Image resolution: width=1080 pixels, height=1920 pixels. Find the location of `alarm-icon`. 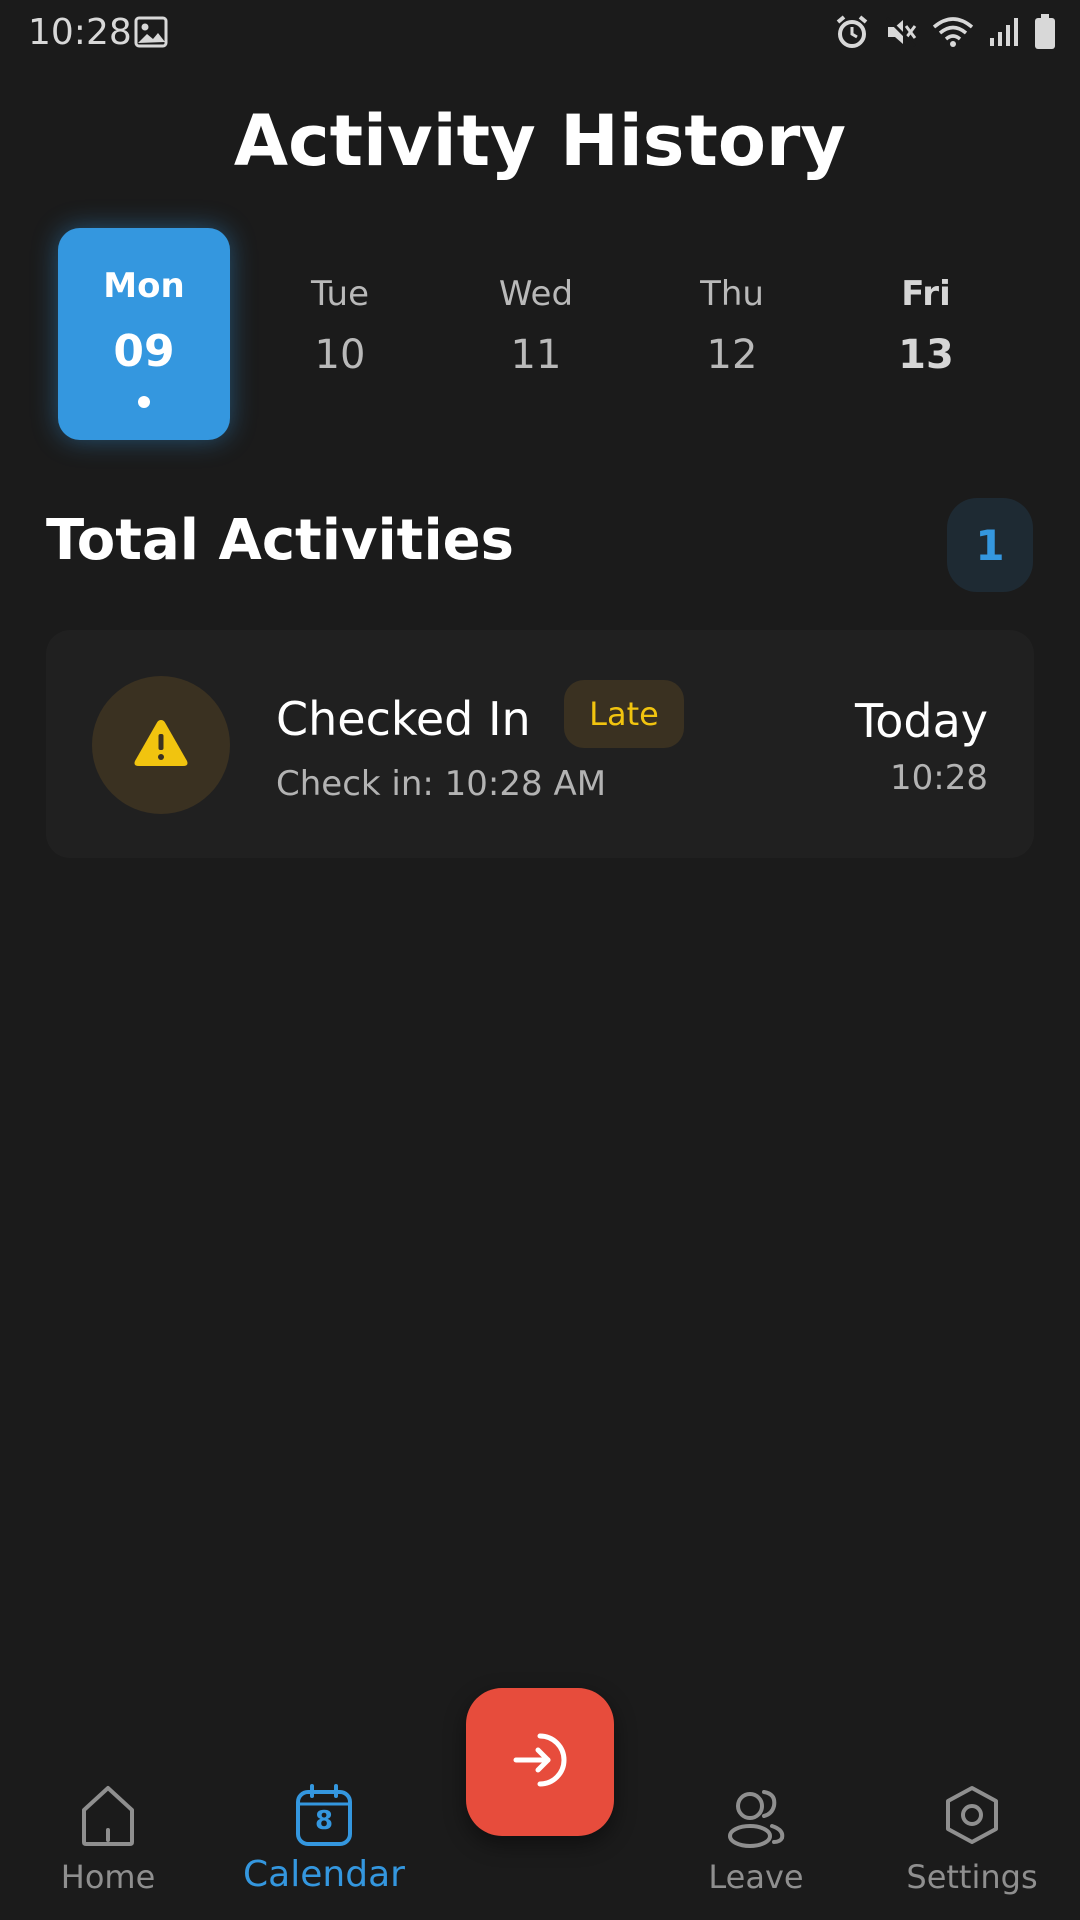

alarm-icon is located at coordinates (852, 34).